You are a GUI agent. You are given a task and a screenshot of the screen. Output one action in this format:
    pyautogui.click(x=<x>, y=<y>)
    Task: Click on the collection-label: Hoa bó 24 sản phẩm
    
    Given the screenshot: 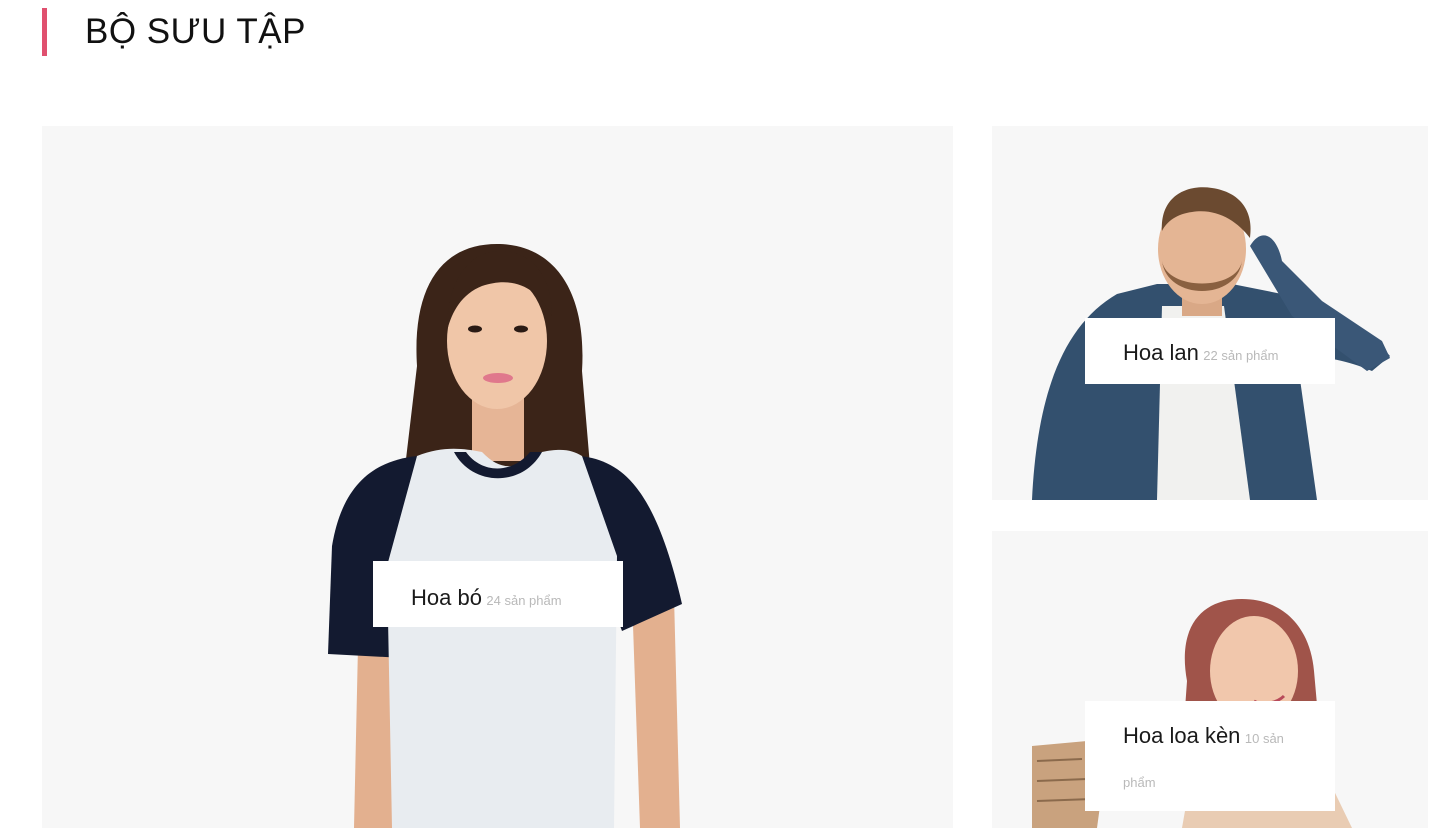 What is the action you would take?
    pyautogui.click(x=498, y=594)
    